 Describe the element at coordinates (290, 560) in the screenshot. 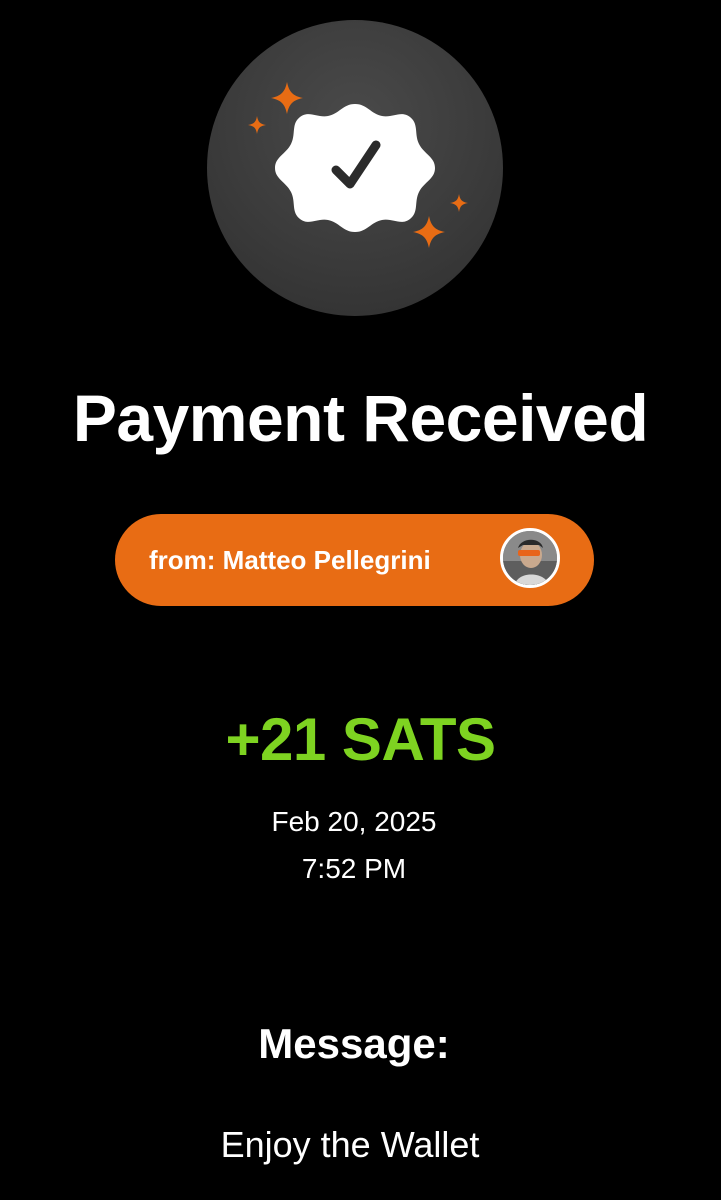

I see `sender-label: from: Matteo Pellegrini` at that location.